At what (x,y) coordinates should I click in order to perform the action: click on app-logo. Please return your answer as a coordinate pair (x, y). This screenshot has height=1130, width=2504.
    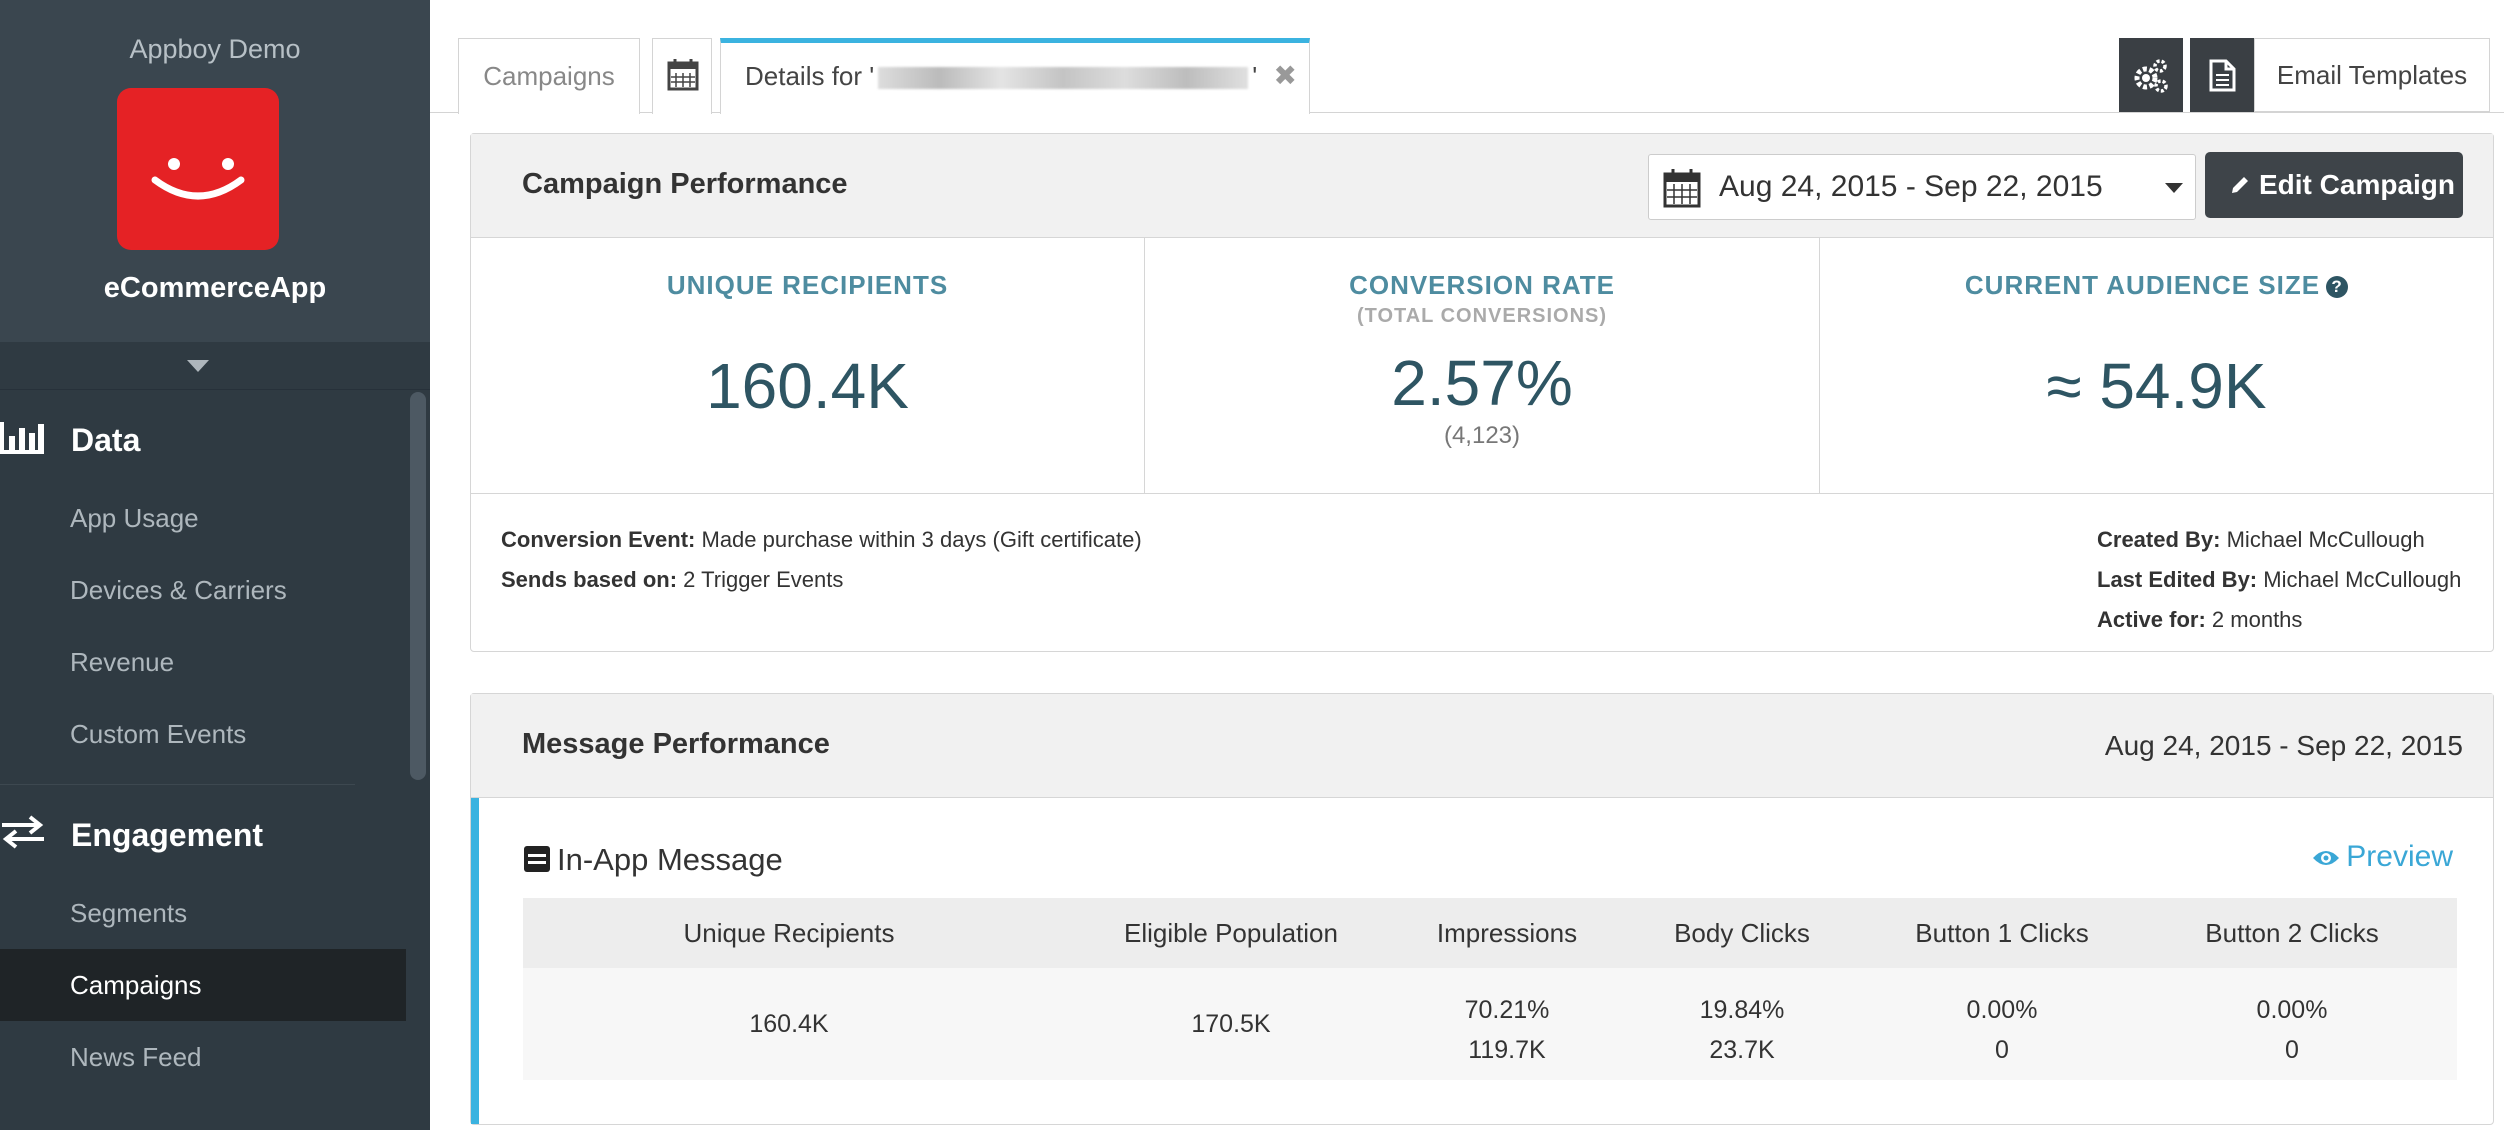
    Looking at the image, I should click on (198, 169).